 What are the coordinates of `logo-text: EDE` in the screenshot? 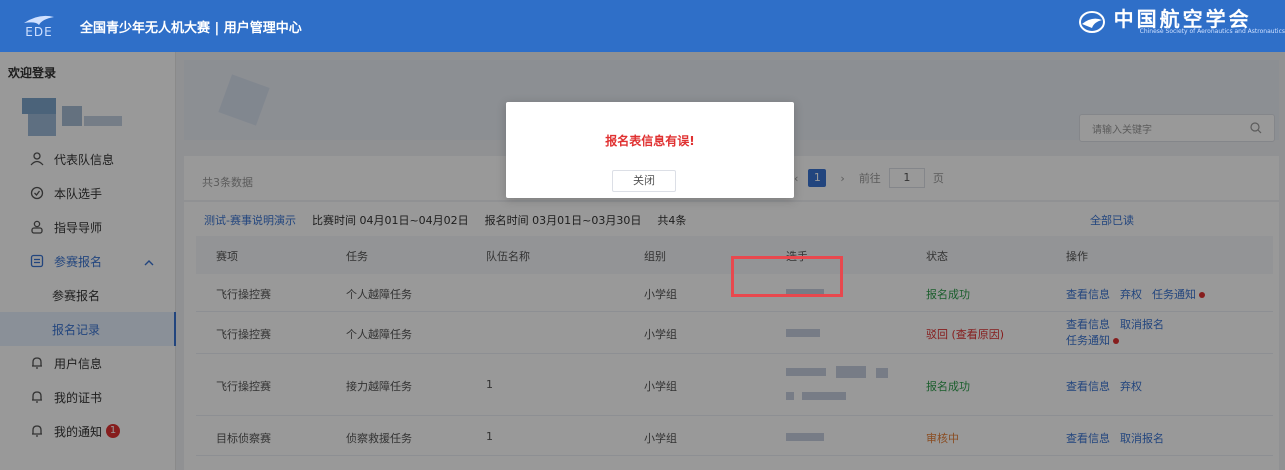 It's located at (39, 32).